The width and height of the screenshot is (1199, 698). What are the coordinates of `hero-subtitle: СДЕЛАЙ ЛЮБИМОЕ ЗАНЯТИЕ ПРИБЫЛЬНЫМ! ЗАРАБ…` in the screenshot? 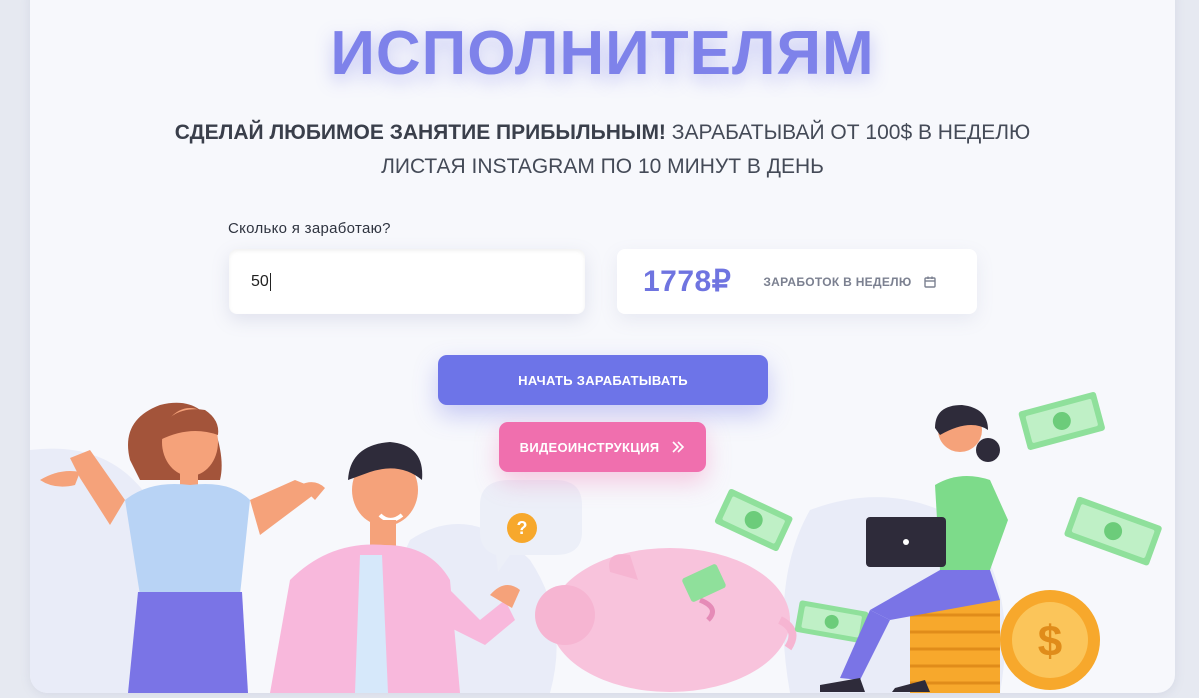 It's located at (602, 150).